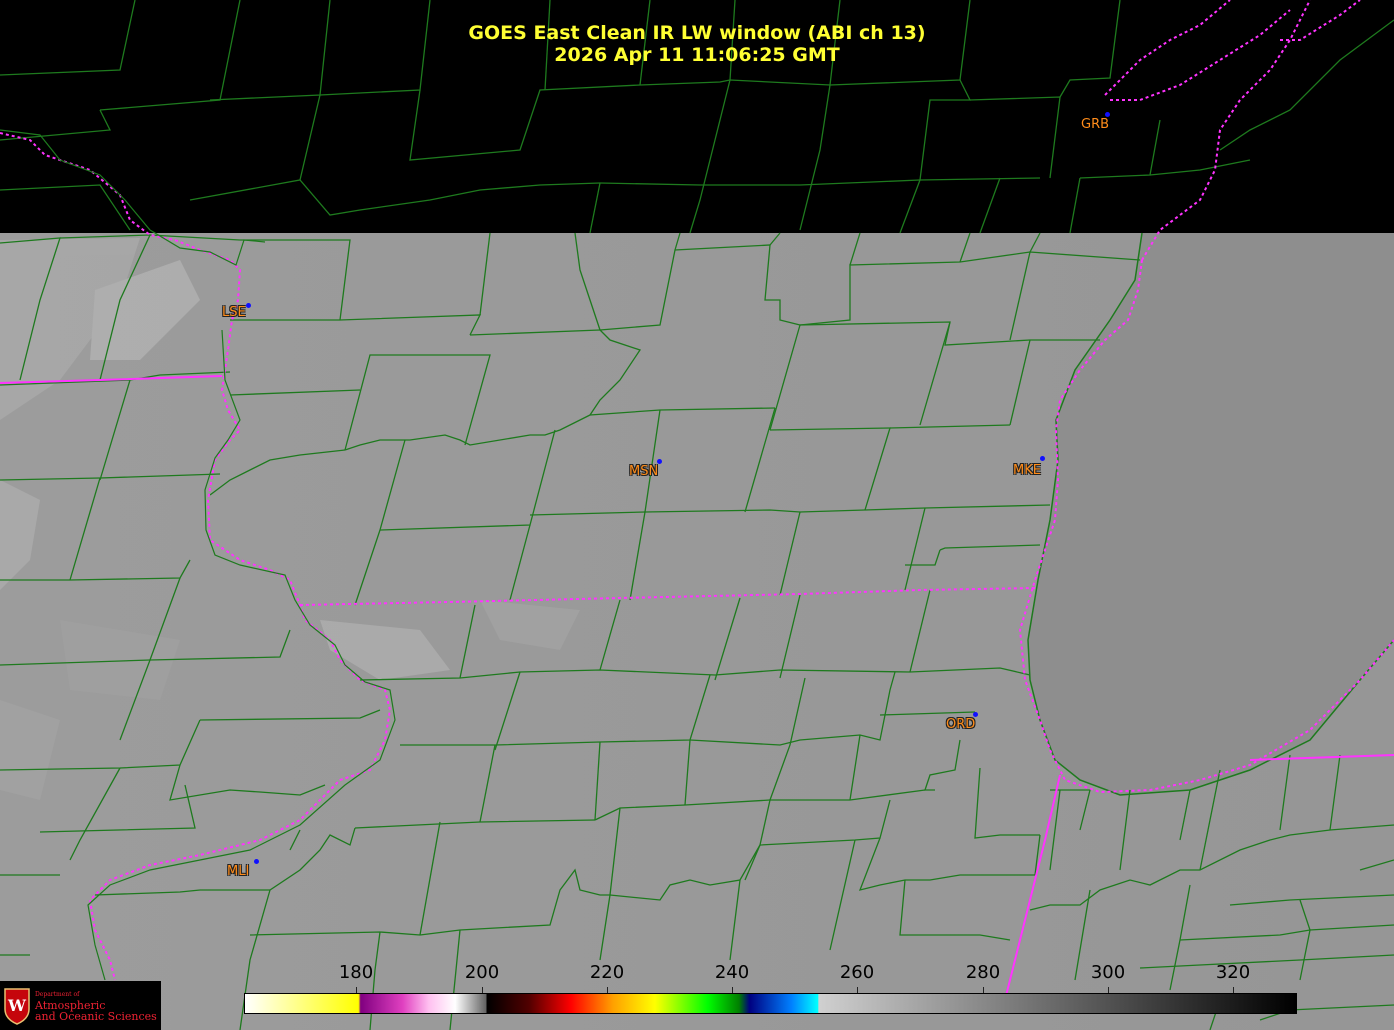  I want to click on station-dot-mke, so click(1042, 458).